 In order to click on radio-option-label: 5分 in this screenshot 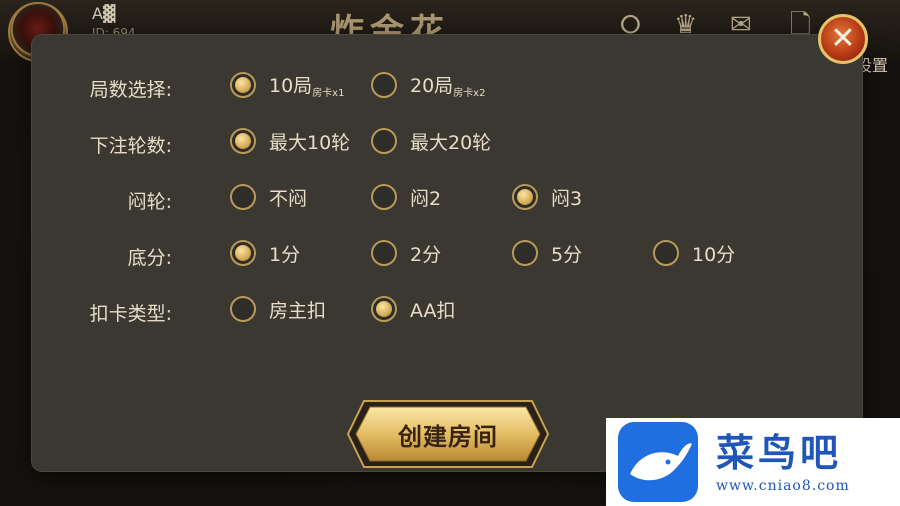, I will do `click(566, 253)`.